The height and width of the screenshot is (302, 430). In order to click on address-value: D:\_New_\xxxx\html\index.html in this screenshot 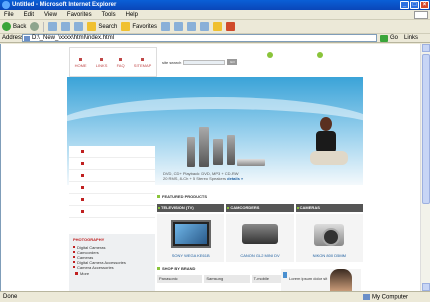, I will do `click(73, 38)`.